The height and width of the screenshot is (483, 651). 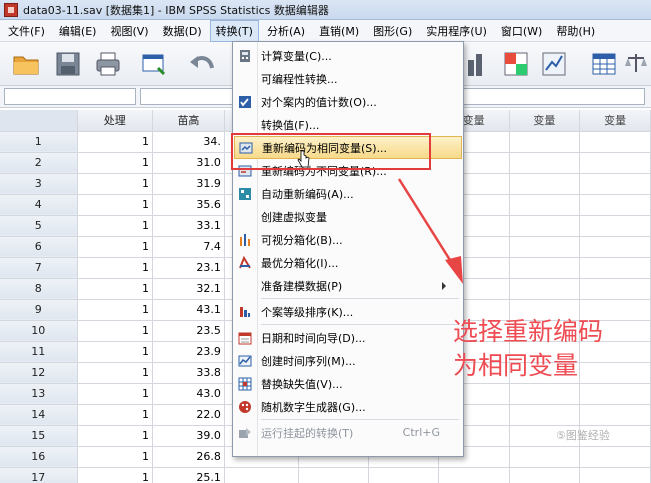 I want to click on grid-corner, so click(x=39, y=121).